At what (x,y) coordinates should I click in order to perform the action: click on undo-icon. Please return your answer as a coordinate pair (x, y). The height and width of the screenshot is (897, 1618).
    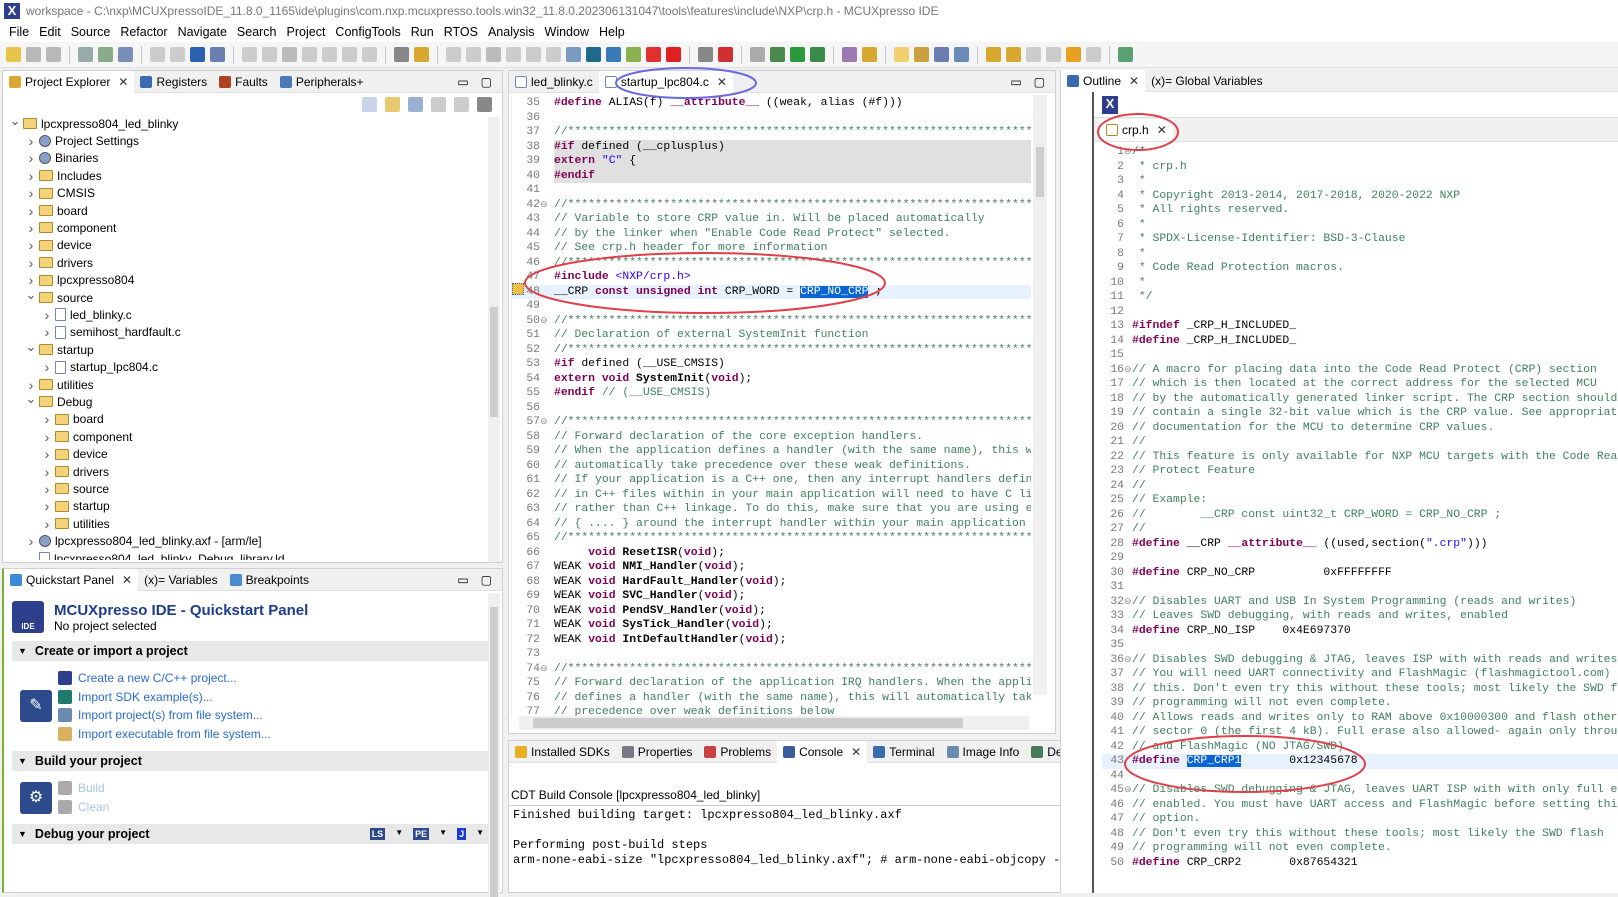
    Looking at the image, I should click on (157, 54).